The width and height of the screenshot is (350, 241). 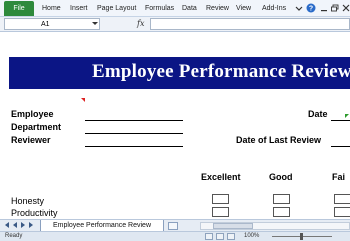 I want to click on minimize-ribbon-icon, so click(x=299, y=8).